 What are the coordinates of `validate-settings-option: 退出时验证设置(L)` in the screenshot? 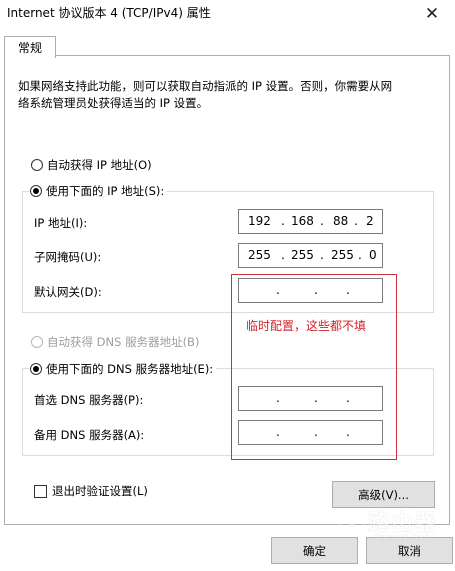 It's located at (91, 491).